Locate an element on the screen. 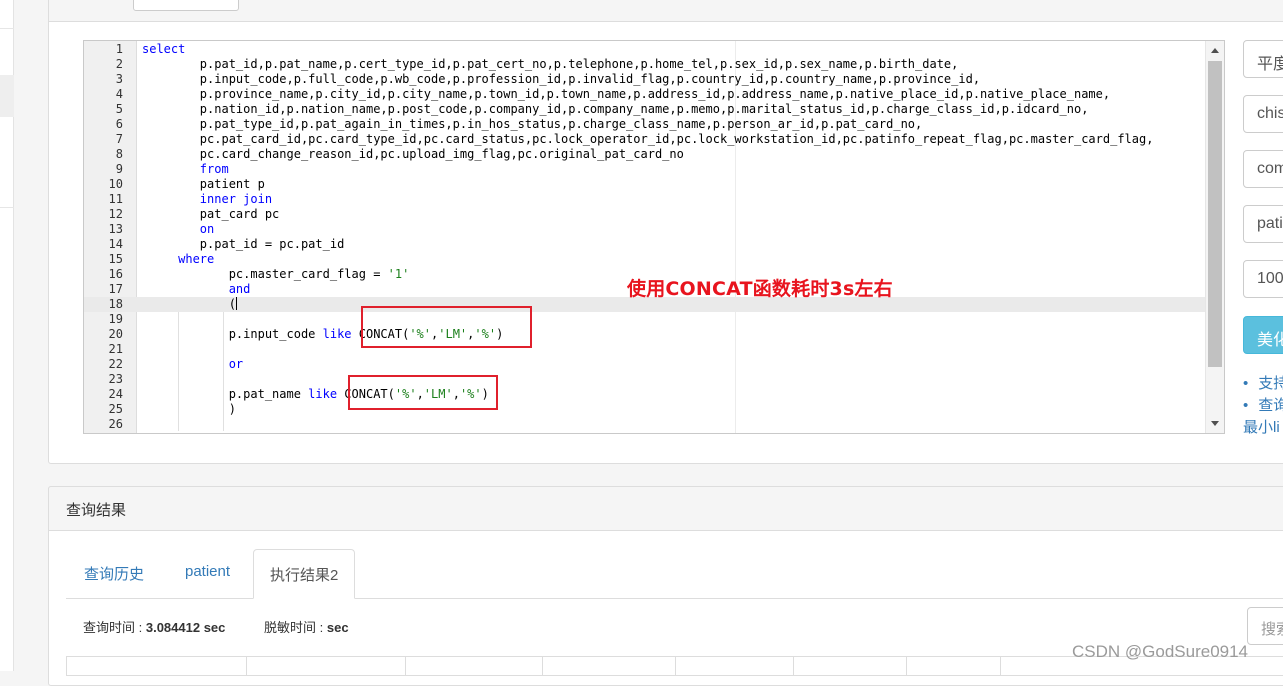 This screenshot has height=686, width=1283. line-text: on is located at coordinates (178, 229).